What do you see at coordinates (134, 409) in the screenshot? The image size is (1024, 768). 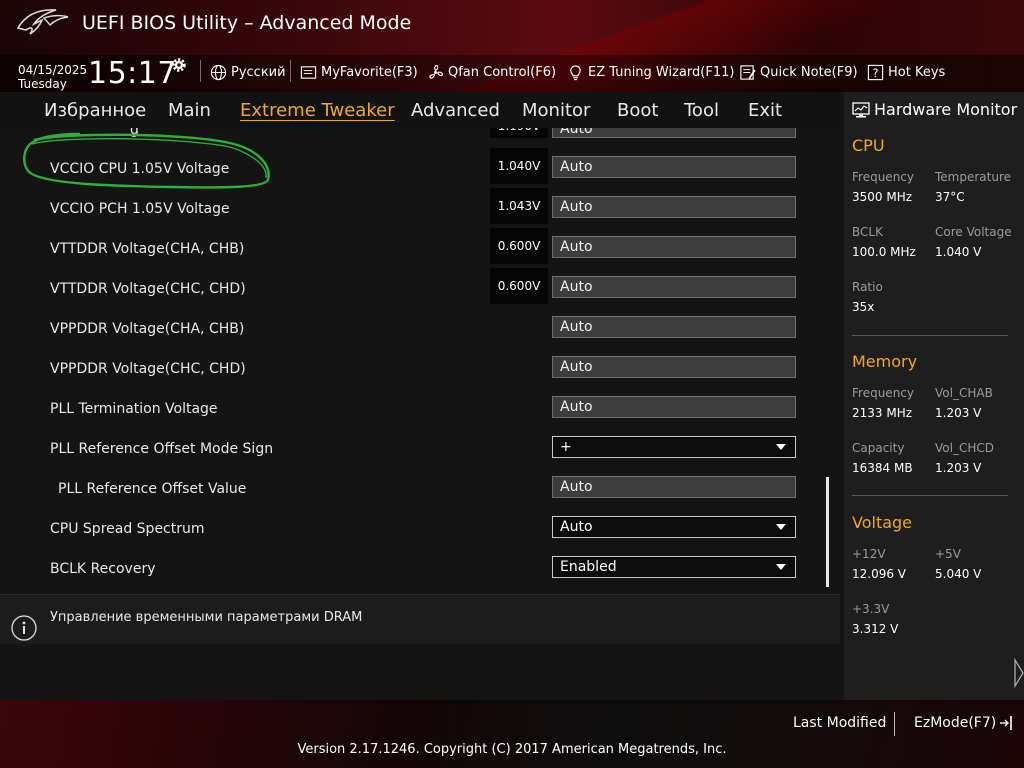 I see `setting-label: PLL Termination Voltage` at bounding box center [134, 409].